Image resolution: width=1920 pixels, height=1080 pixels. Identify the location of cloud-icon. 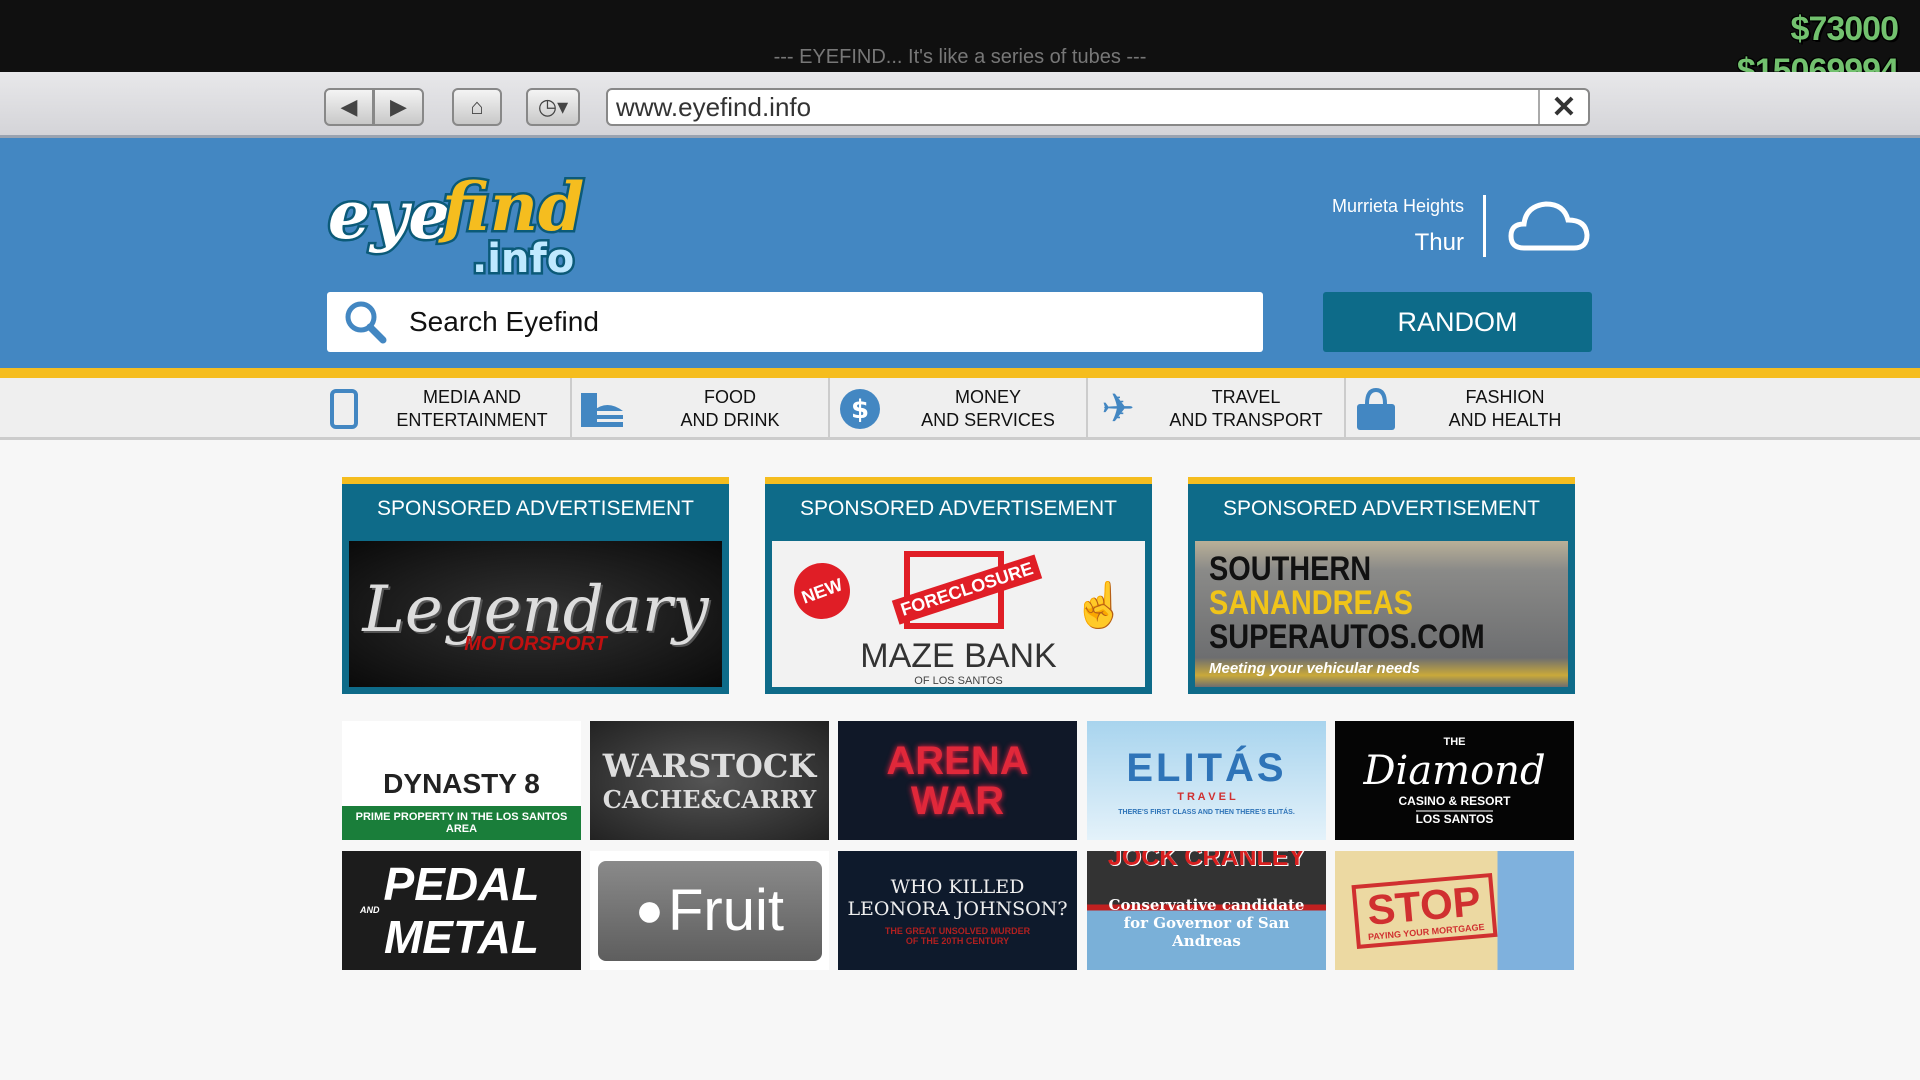
(1549, 226).